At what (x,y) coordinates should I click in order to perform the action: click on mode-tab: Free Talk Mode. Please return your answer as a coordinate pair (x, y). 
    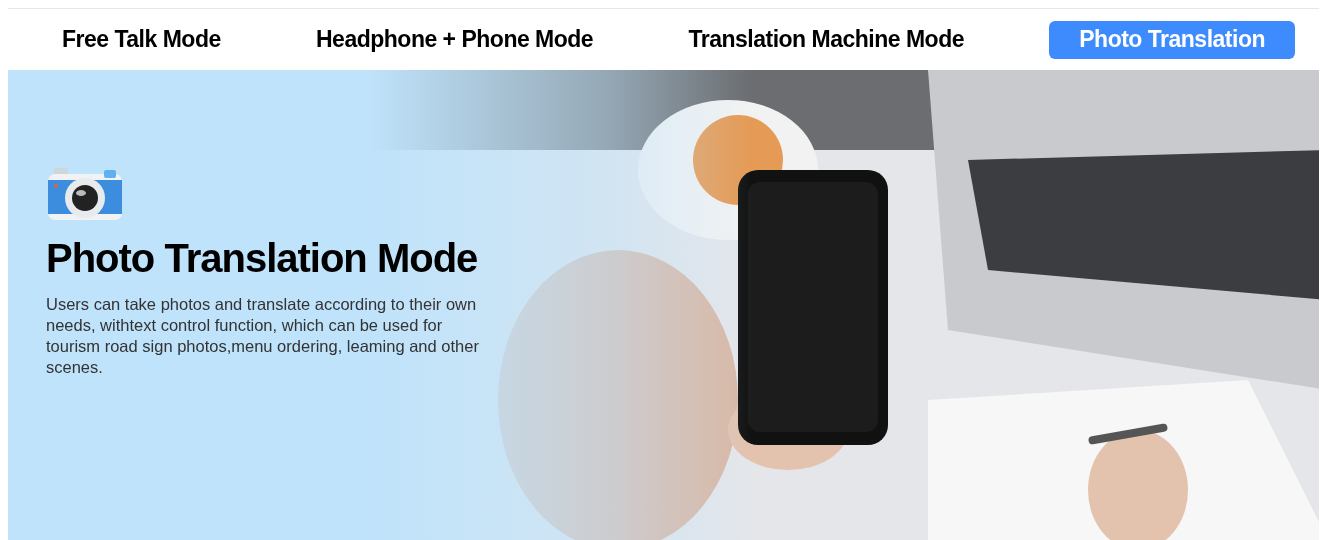
    Looking at the image, I should click on (141, 39).